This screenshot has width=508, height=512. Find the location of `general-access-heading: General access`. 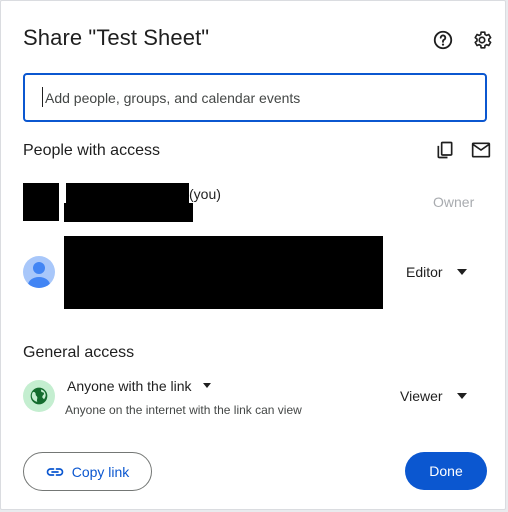

general-access-heading: General access is located at coordinates (79, 352).